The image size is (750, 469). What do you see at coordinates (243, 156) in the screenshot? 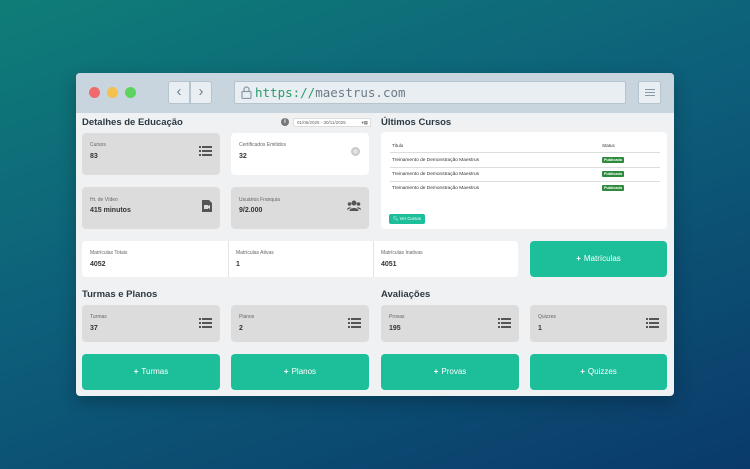
I see `card-value: 32` at bounding box center [243, 156].